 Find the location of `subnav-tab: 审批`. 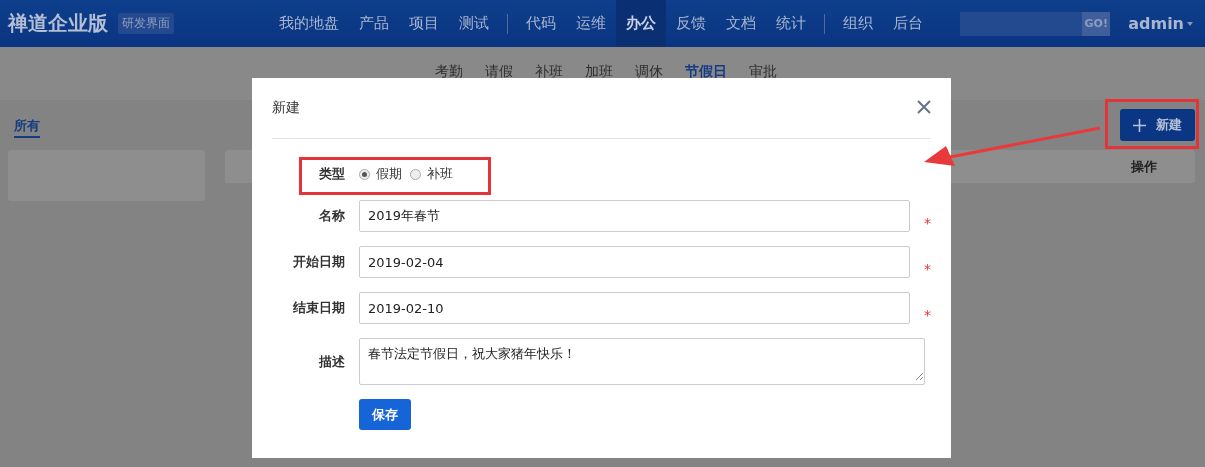

subnav-tab: 审批 is located at coordinates (762, 72).